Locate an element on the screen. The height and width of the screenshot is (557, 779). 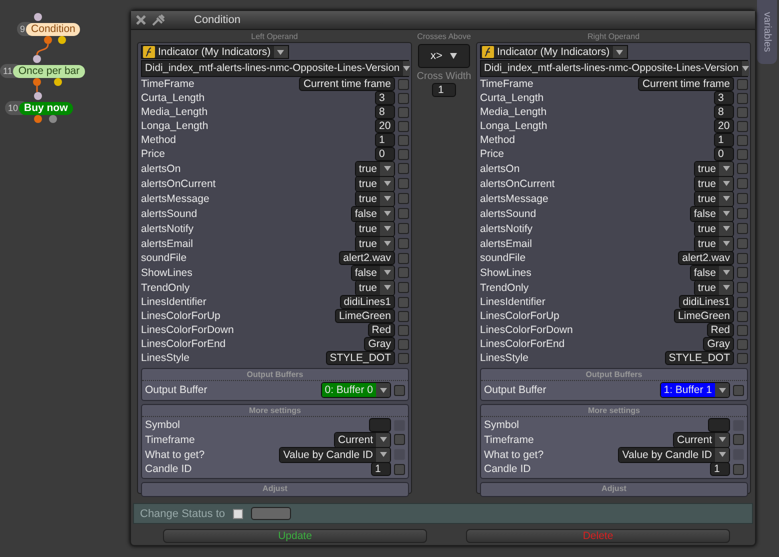
flow-node: Once per bar is located at coordinates (49, 71).